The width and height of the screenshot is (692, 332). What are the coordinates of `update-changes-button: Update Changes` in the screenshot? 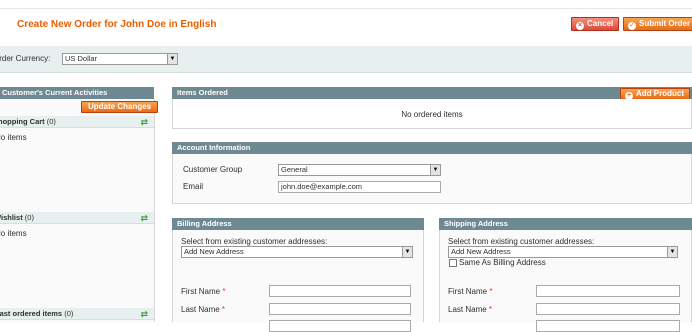 It's located at (120, 107).